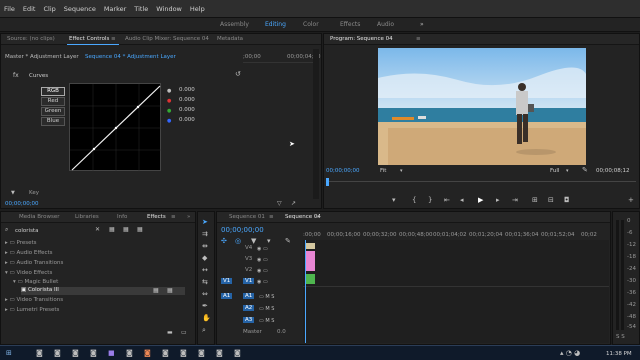 This screenshot has height=360, width=640. Describe the element at coordinates (238, 74) in the screenshot. I see `reset-icon: ↺` at that location.